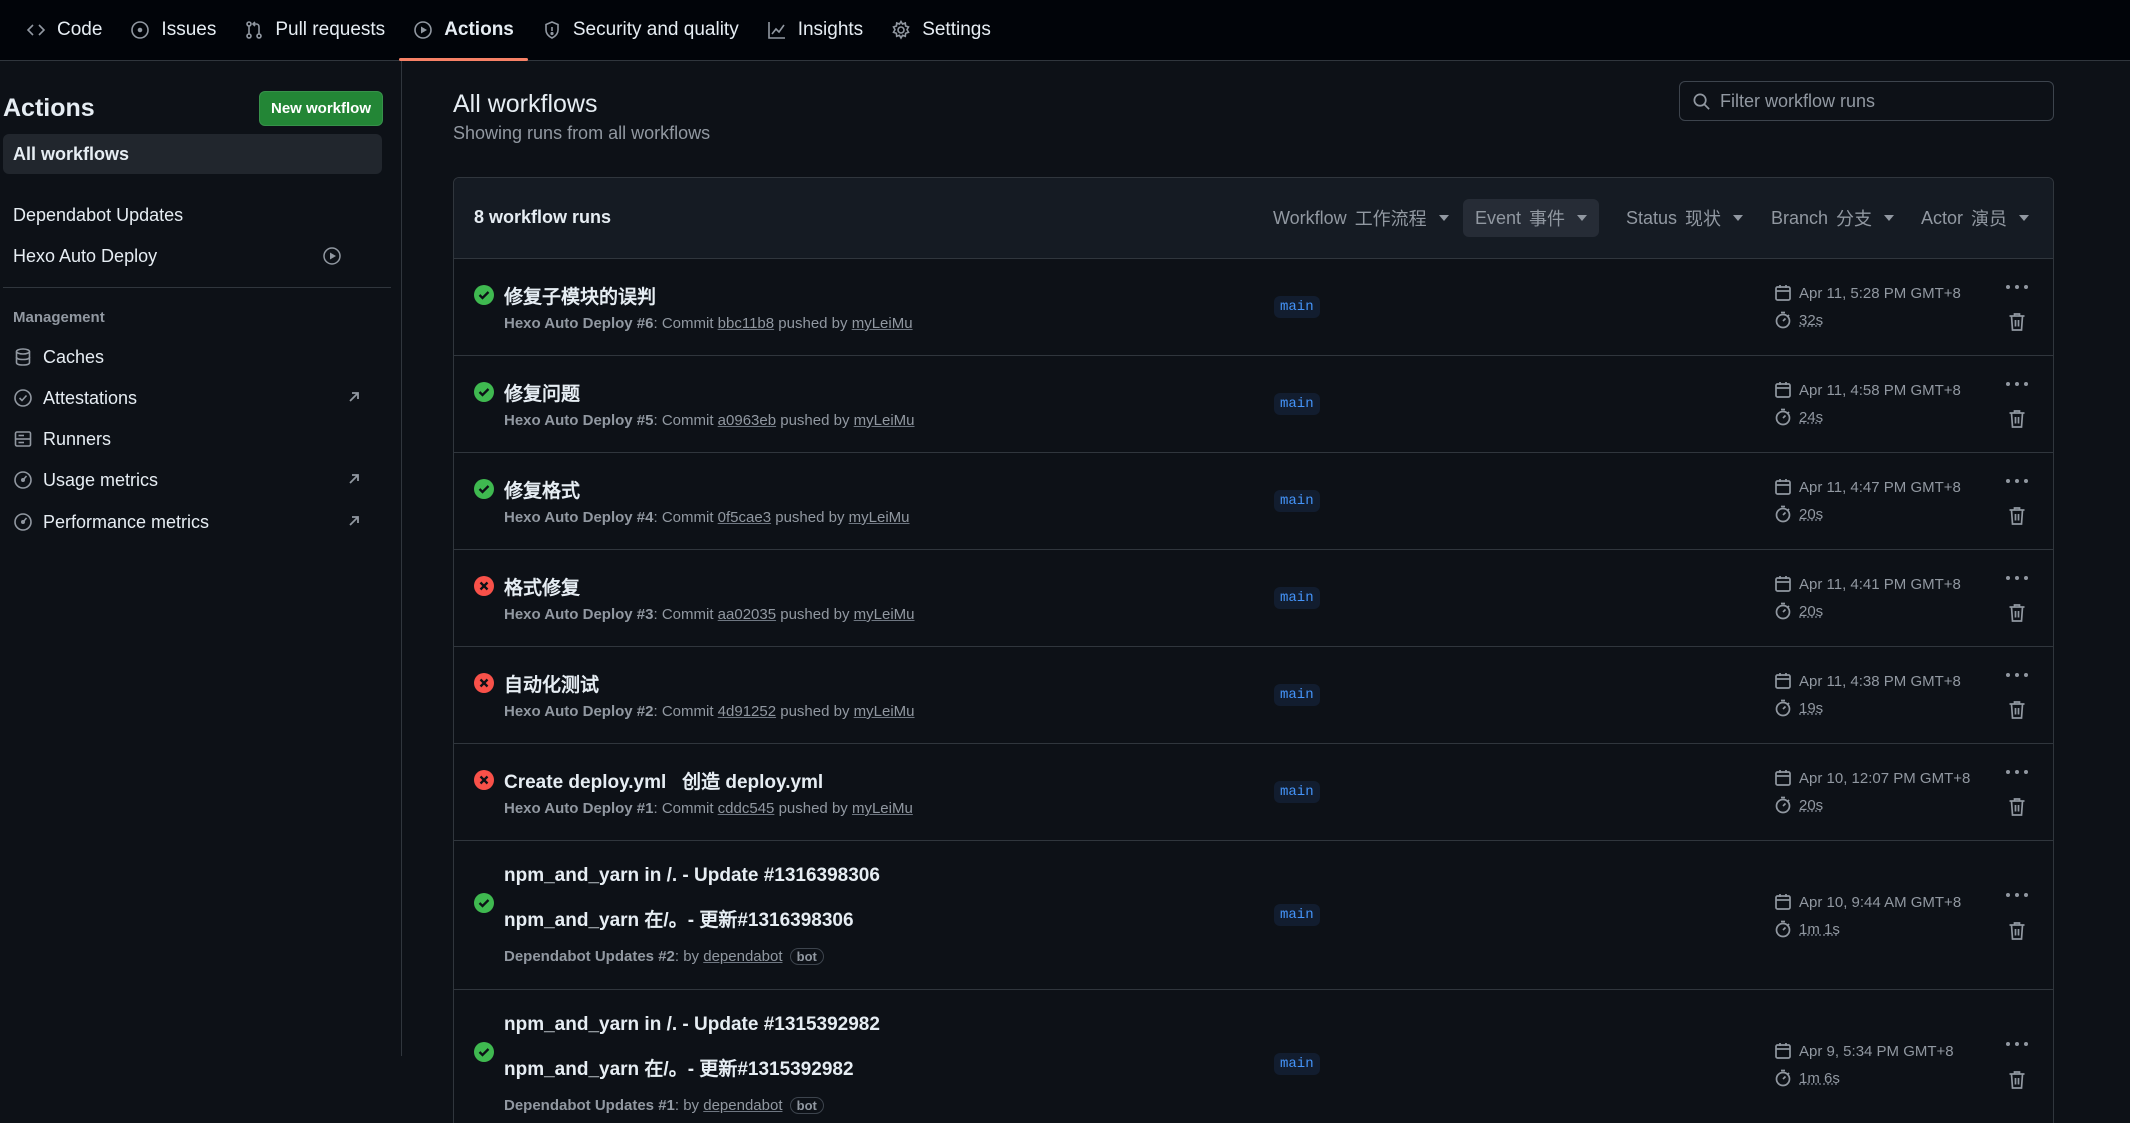 The image size is (2130, 1123). Describe the element at coordinates (815, 30) in the screenshot. I see `tab-insights: Insights` at that location.